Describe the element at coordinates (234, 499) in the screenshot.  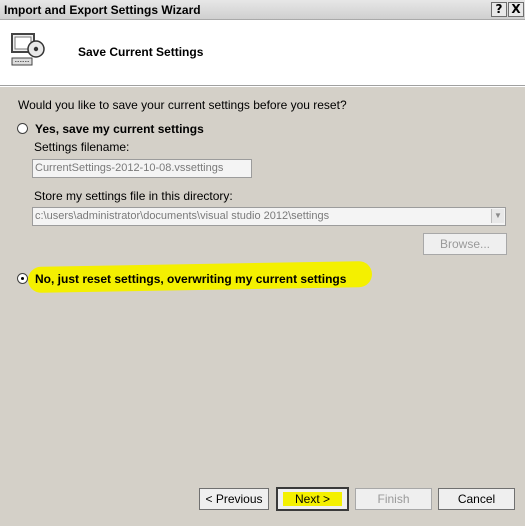
I see `previous-button: < Previous` at that location.